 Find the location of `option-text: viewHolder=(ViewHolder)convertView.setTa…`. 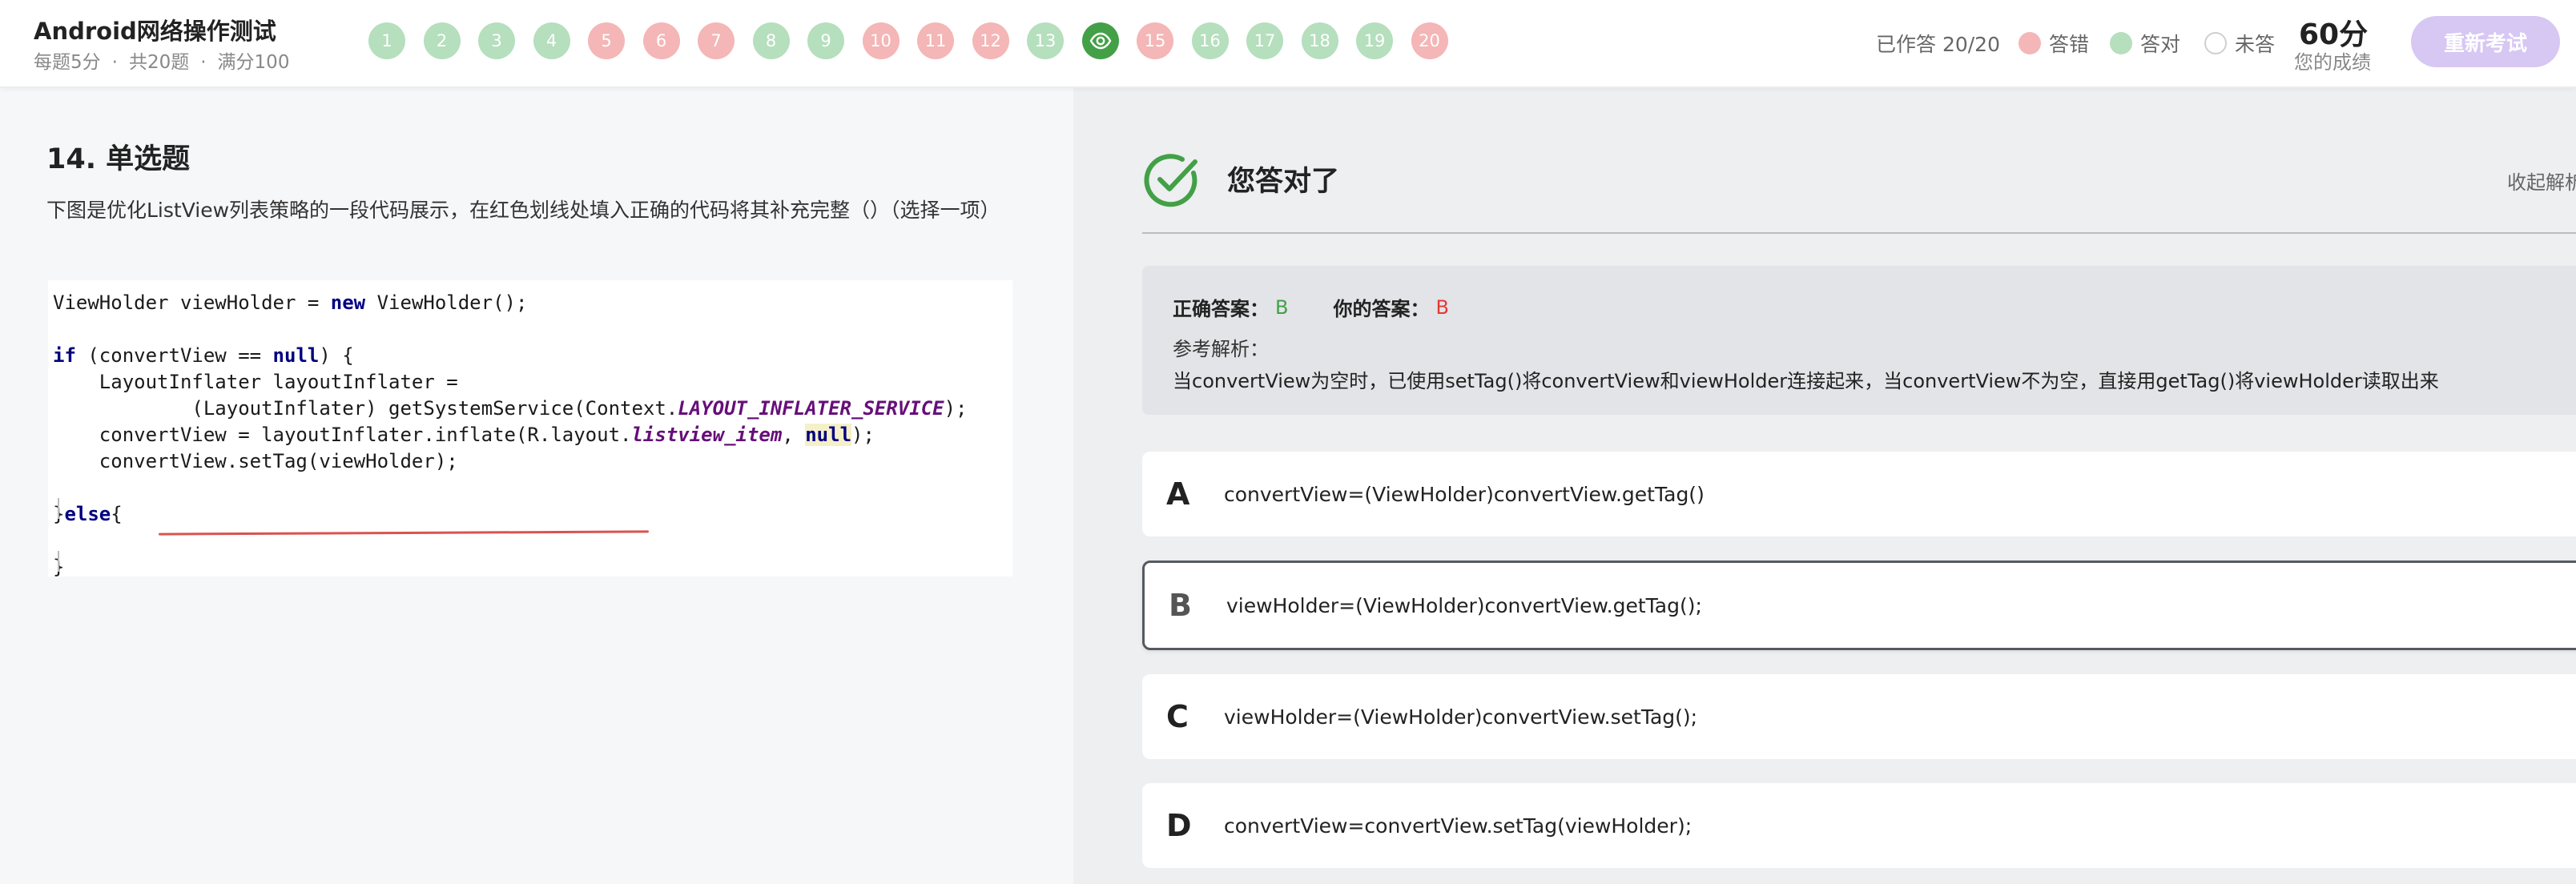

option-text: viewHolder=(ViewHolder)convertView.setTa… is located at coordinates (1461, 717).